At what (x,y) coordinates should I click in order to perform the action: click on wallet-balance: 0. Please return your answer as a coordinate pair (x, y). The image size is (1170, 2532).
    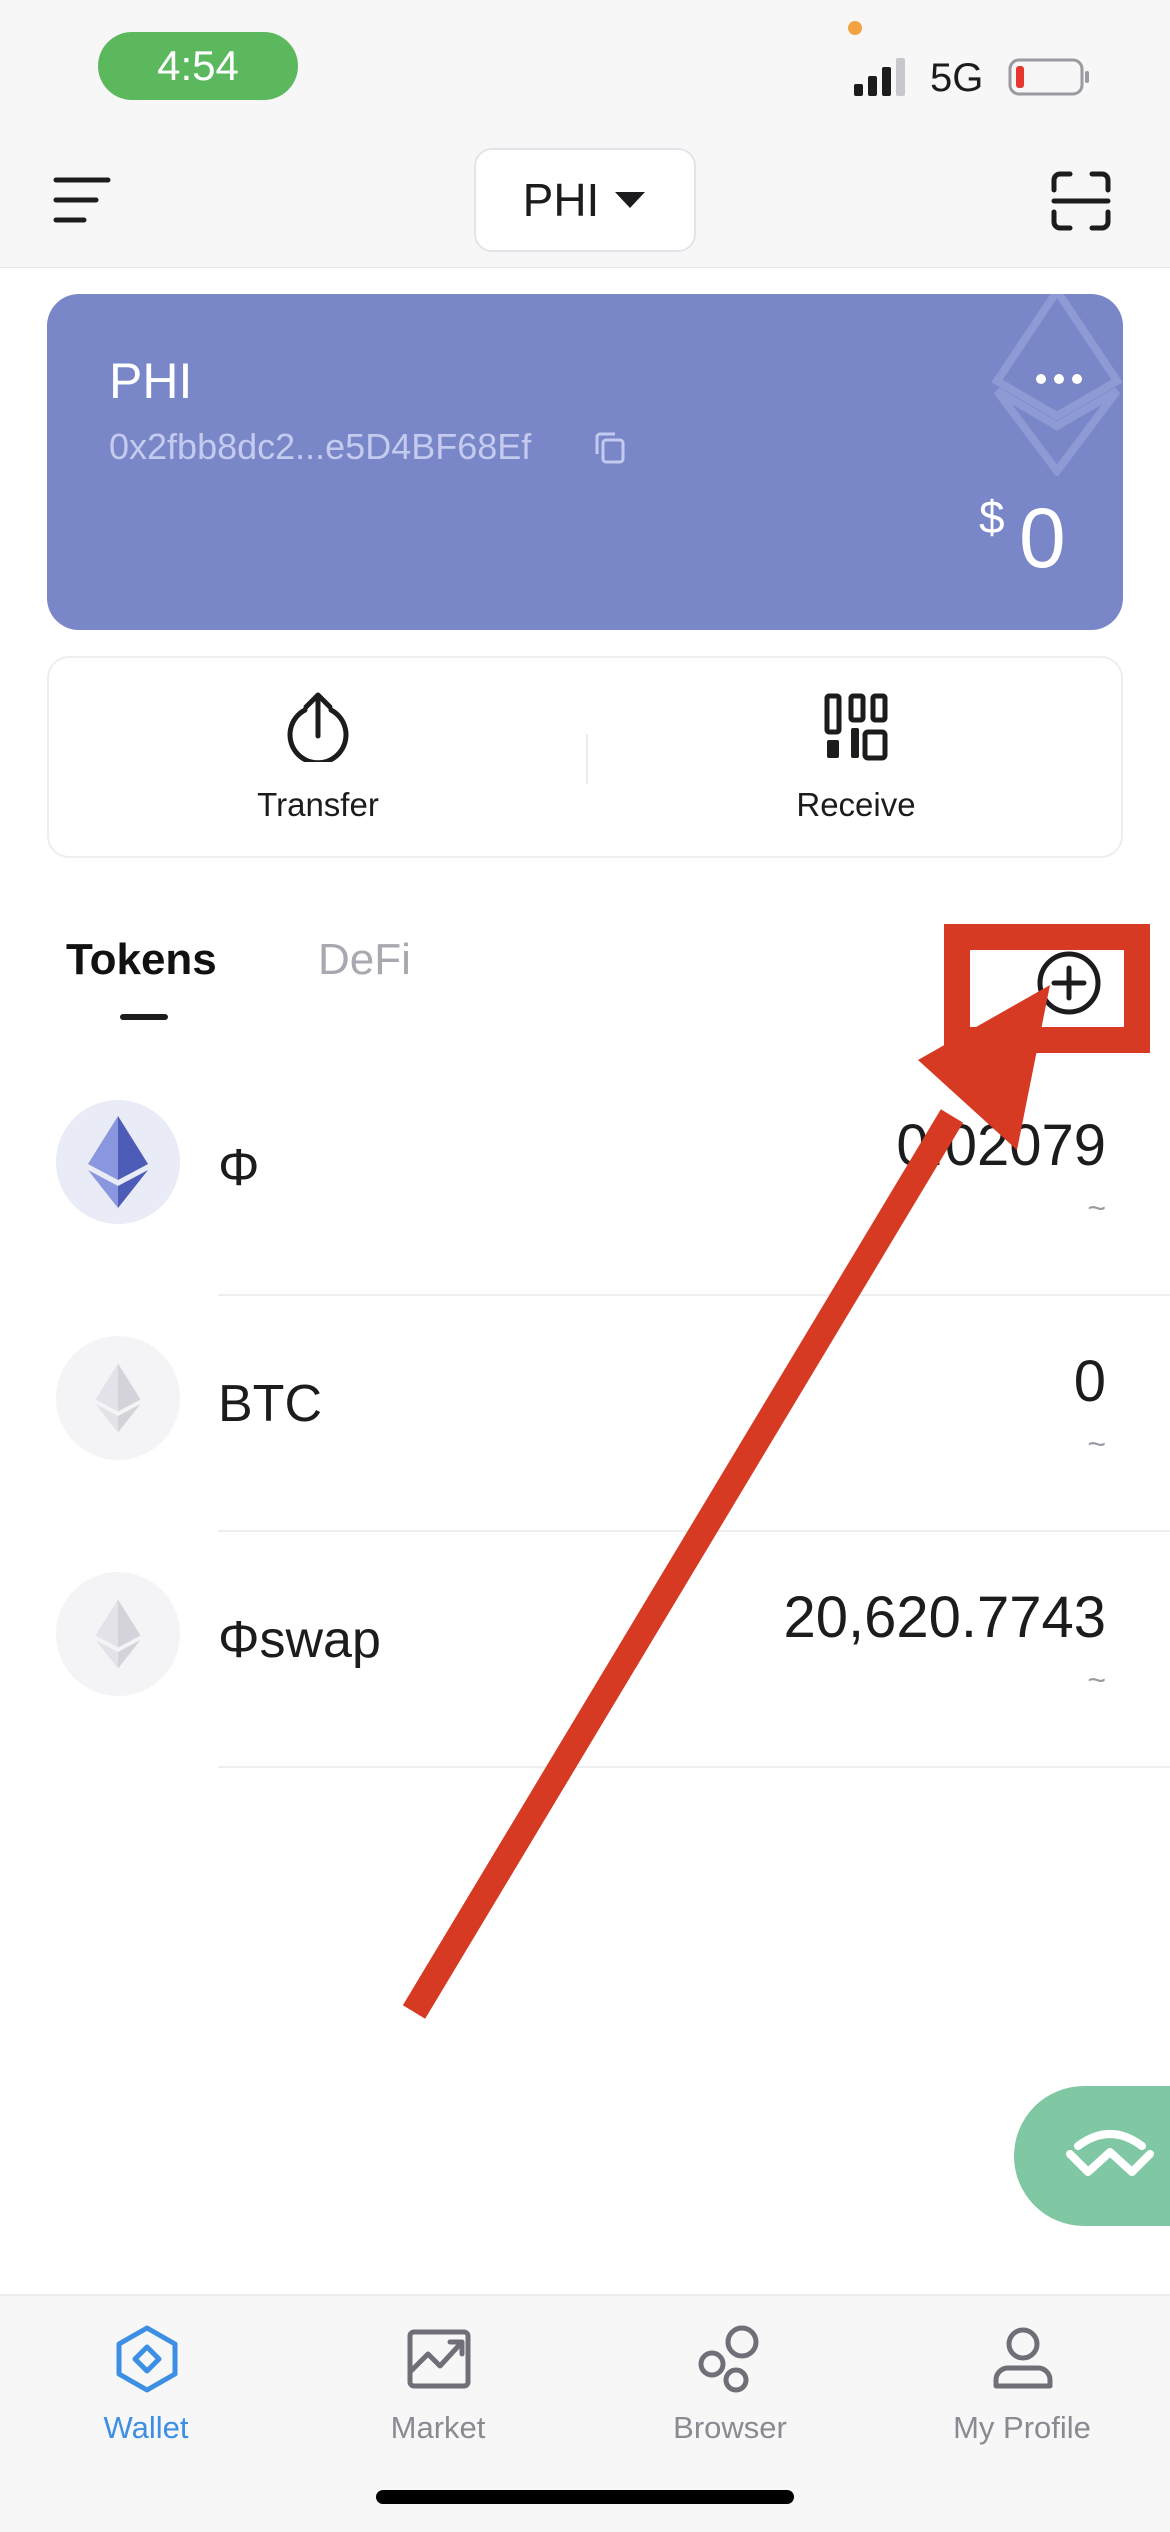
    Looking at the image, I should click on (1042, 538).